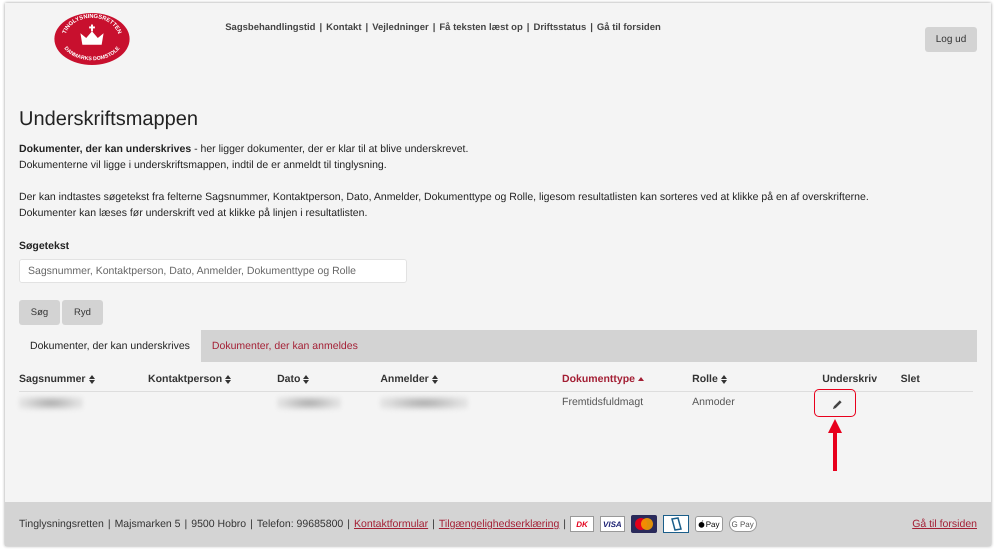  I want to click on search-label: Søgetekst, so click(44, 246).